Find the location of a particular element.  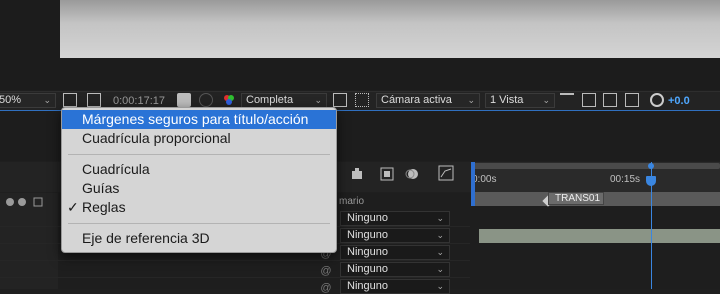

menu-item-safe-margins: Márgenes seguros para título/acción is located at coordinates (199, 119).